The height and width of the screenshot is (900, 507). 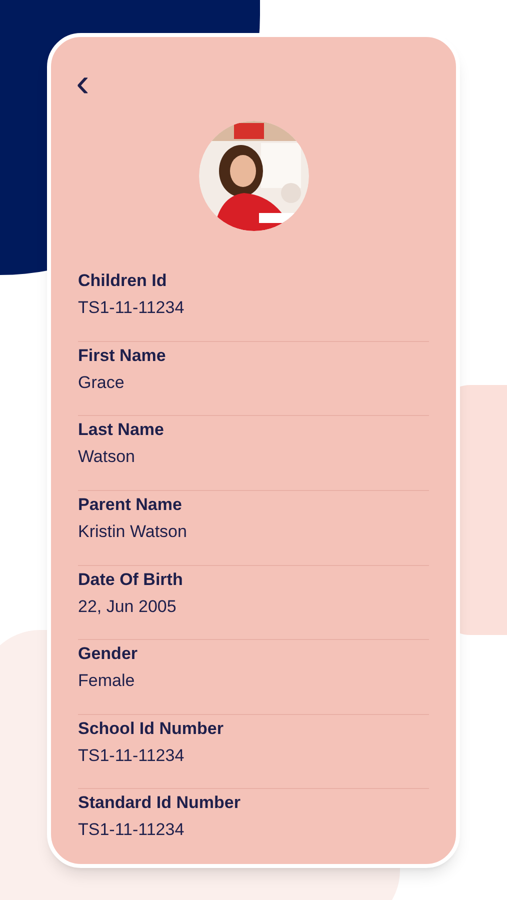 What do you see at coordinates (107, 681) in the screenshot?
I see `field-value: Female` at bounding box center [107, 681].